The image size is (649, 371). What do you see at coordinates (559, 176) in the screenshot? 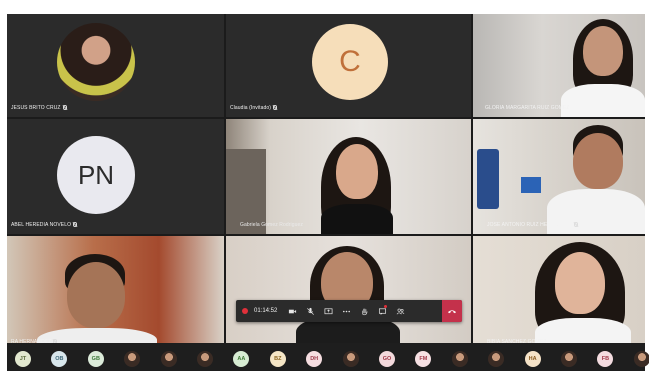
I see `participant-tile-jose-antonio: JOSE ANTONIO RUIZ HERNANDEZ` at bounding box center [559, 176].